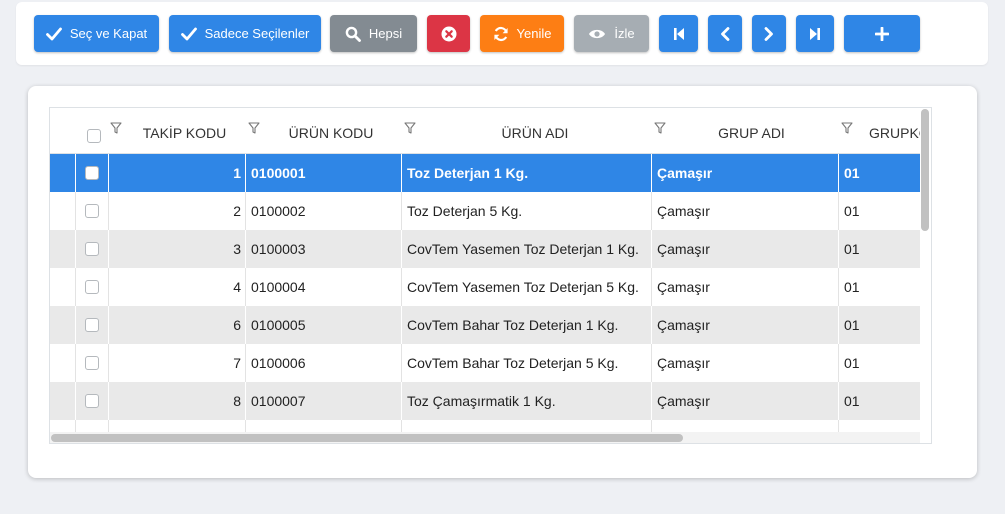 The width and height of the screenshot is (1005, 514). What do you see at coordinates (513, 363) in the screenshot?
I see `cell-urun-adi: CovTem Bahar Toz Deterjan 5 Kg.` at bounding box center [513, 363].